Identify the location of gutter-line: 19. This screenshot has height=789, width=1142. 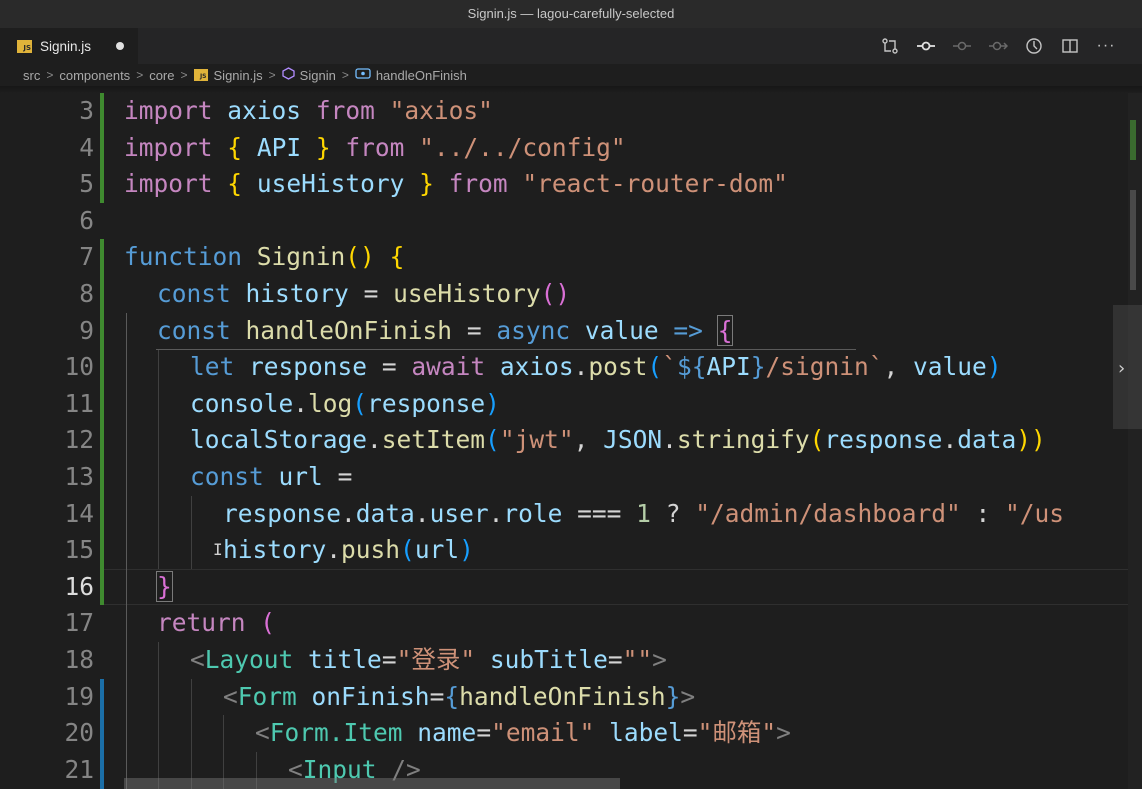
(50, 697).